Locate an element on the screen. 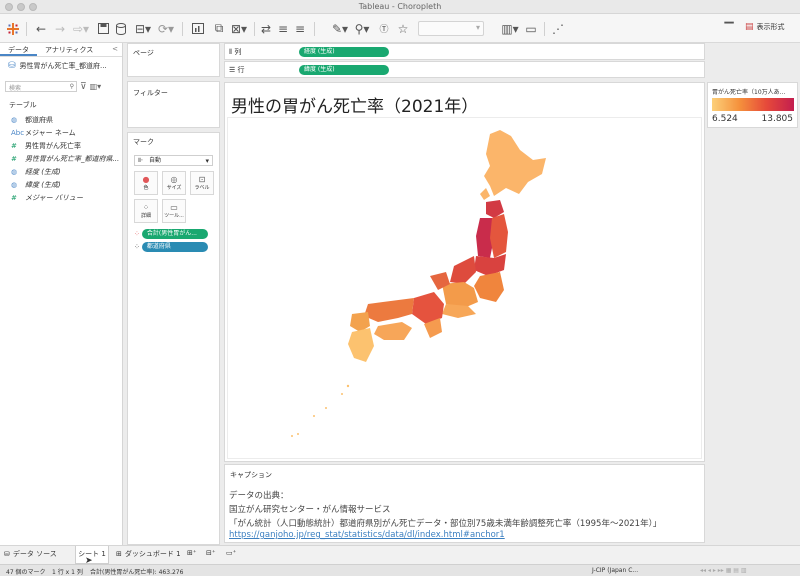  save-icon is located at coordinates (103, 28).